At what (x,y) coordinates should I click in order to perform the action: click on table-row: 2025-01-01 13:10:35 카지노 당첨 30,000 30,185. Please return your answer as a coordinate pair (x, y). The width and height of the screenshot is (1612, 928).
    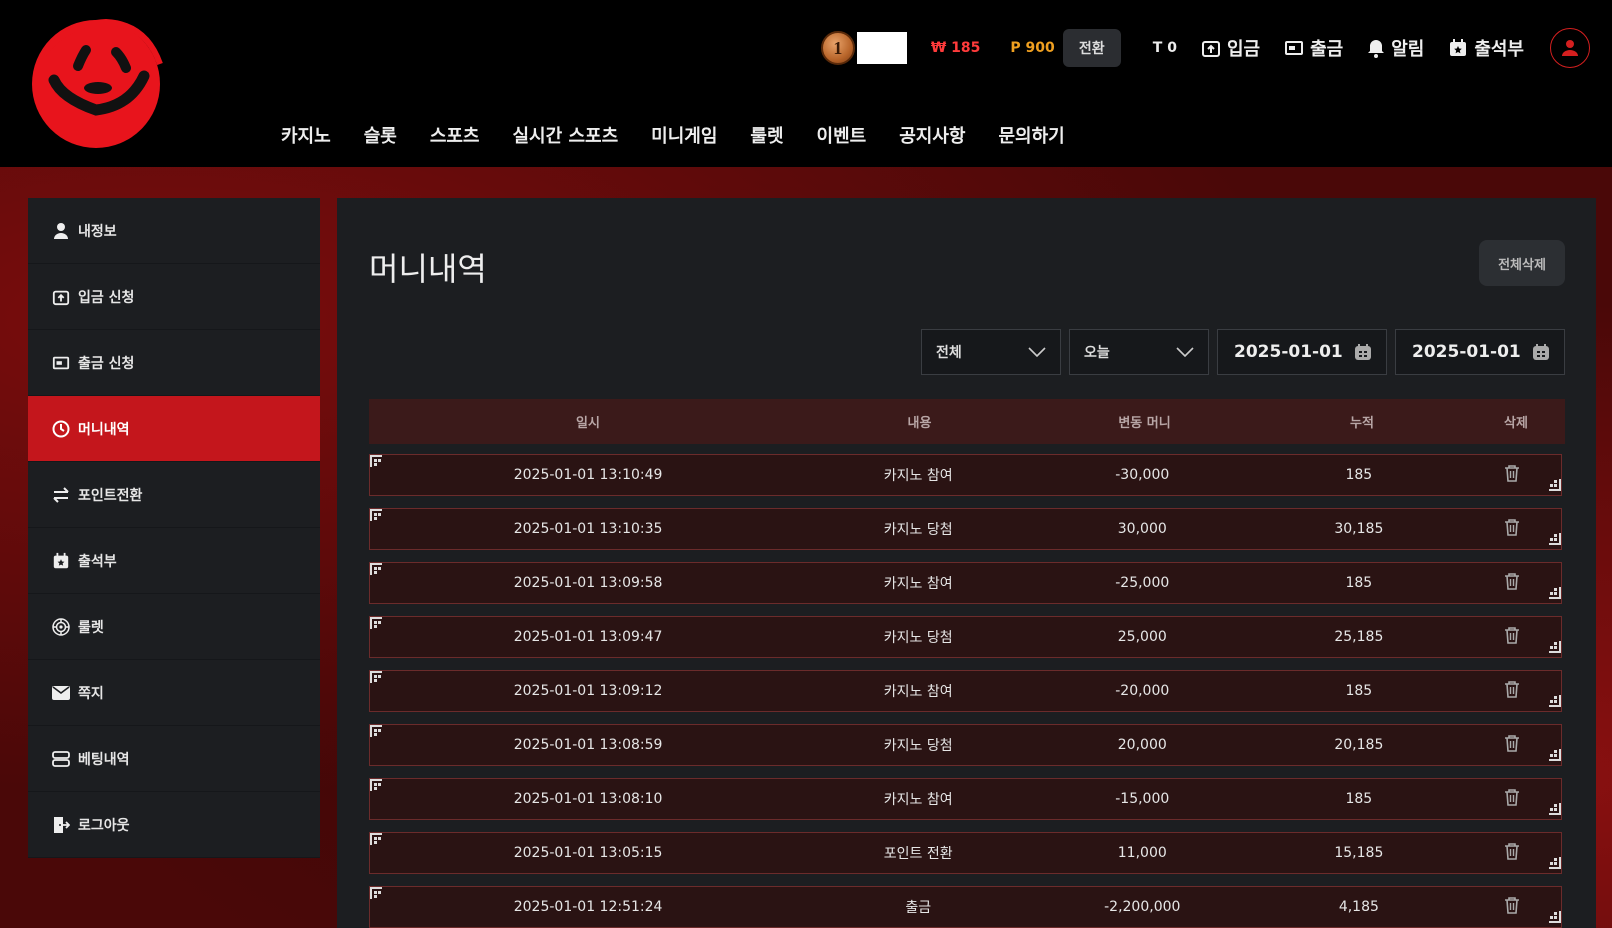
    Looking at the image, I should click on (965, 529).